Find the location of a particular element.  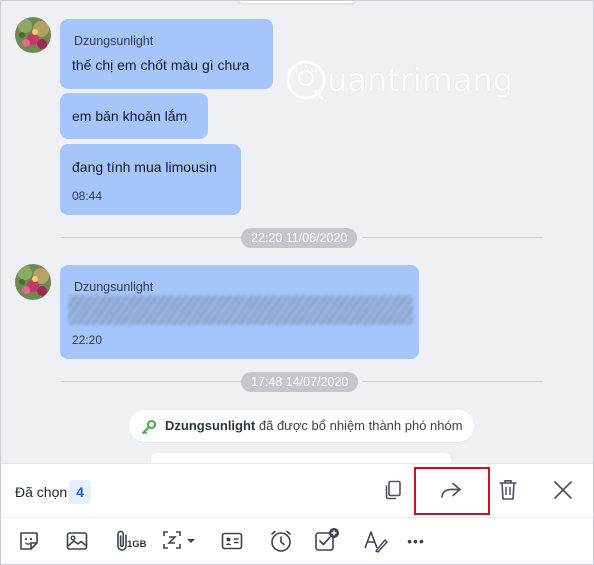

notice-user-name: Dzungsunlight is located at coordinates (210, 425).